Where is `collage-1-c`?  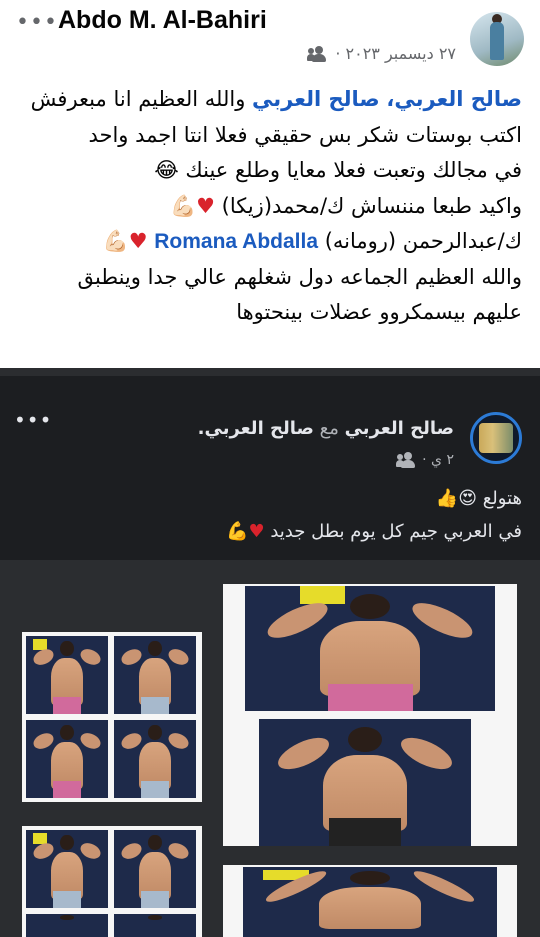 collage-1-c is located at coordinates (67, 759).